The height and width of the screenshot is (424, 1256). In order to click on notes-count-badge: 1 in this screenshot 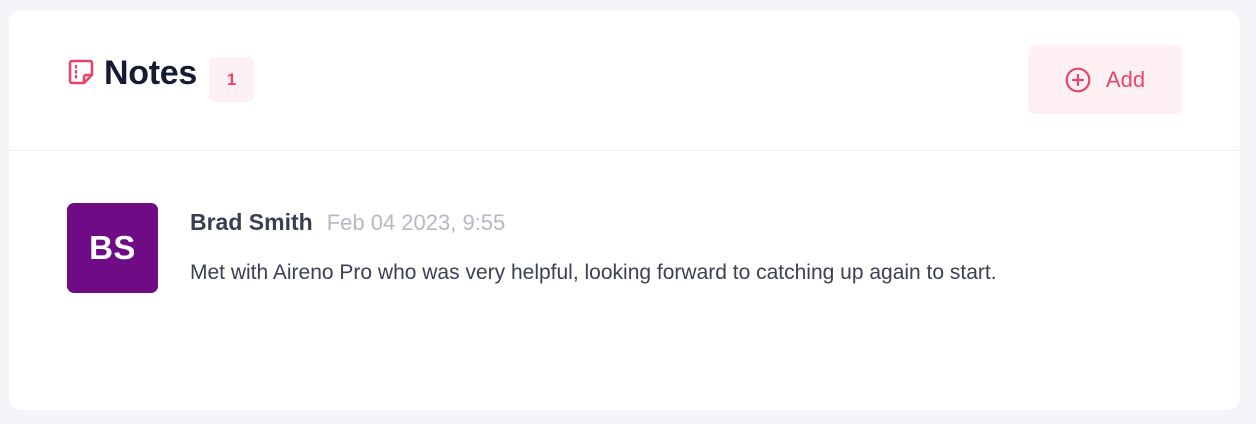, I will do `click(231, 79)`.